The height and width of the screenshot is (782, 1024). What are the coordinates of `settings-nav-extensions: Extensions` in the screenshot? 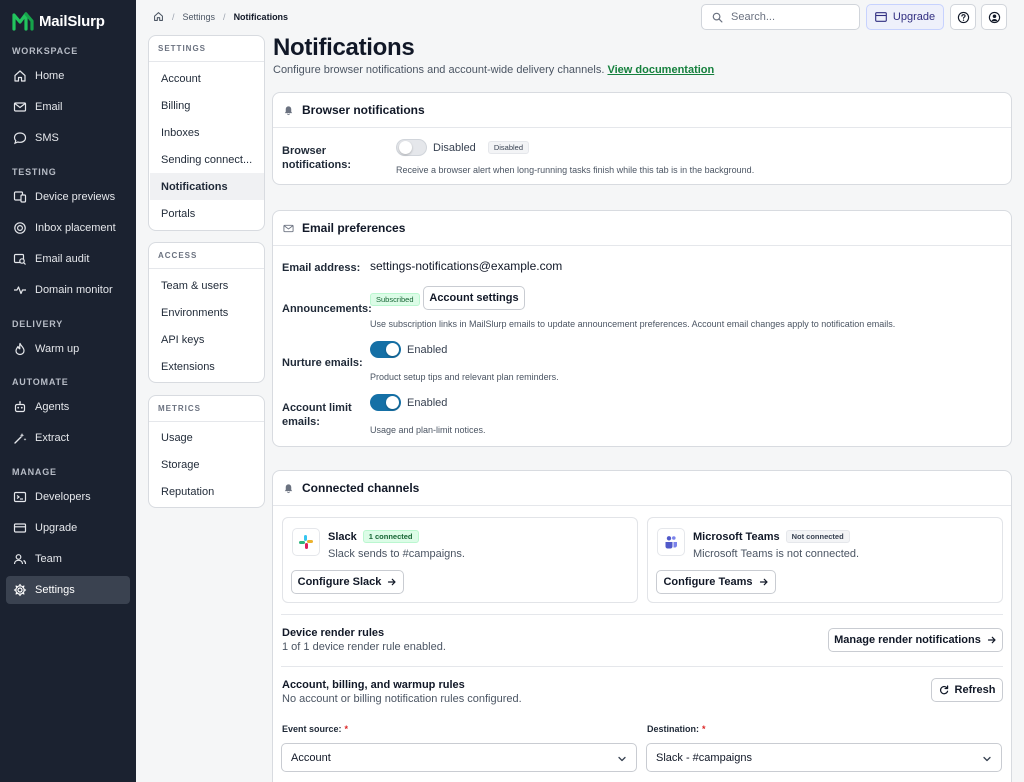 It's located at (207, 366).